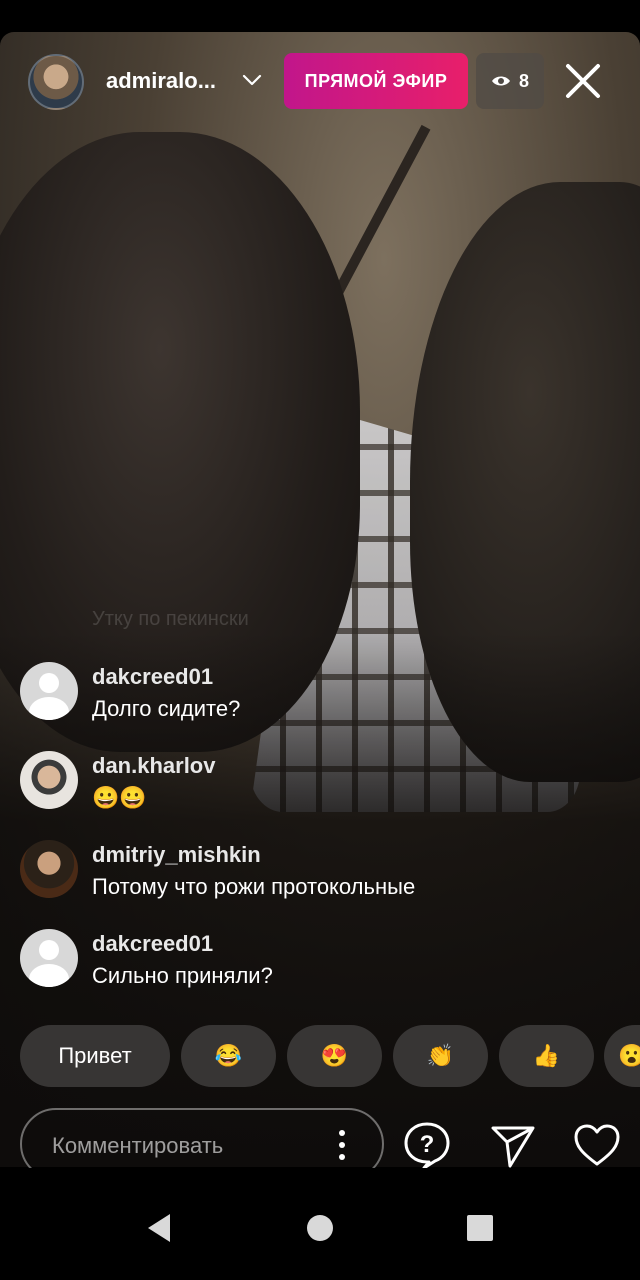  I want to click on live-header: admiralo... ПРЯМОЙ ЭФИР 8, so click(320, 82).